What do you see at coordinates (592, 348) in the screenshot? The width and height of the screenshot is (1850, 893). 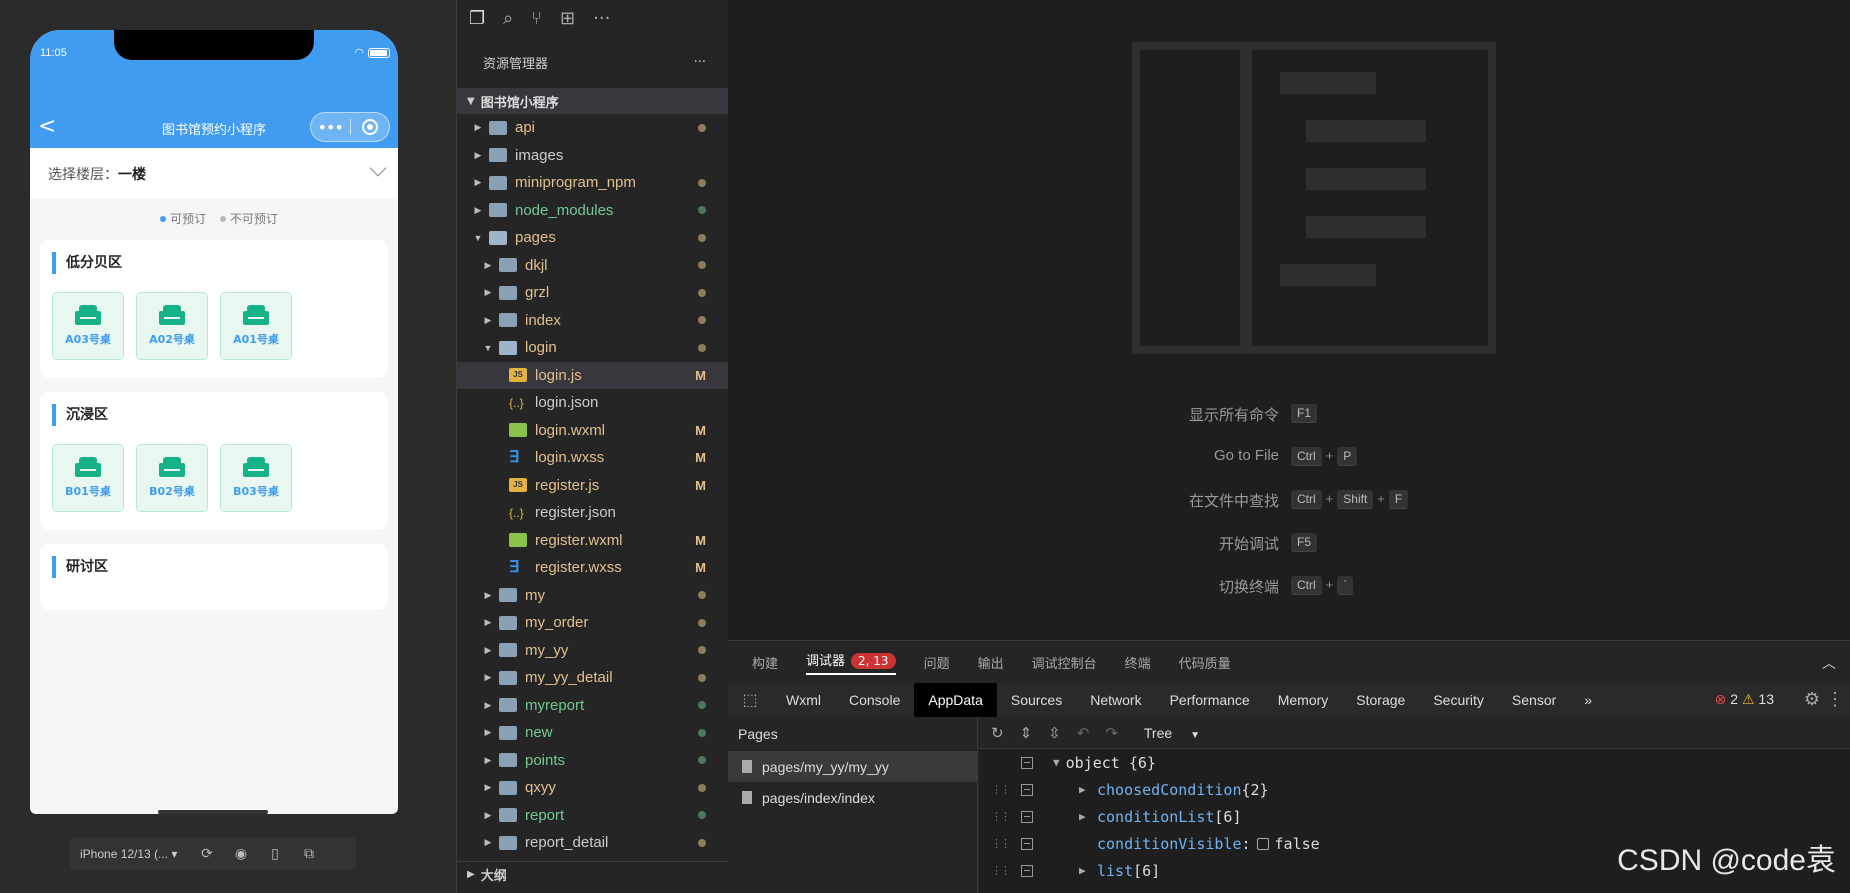 I see `tree-item: ▼ login` at bounding box center [592, 348].